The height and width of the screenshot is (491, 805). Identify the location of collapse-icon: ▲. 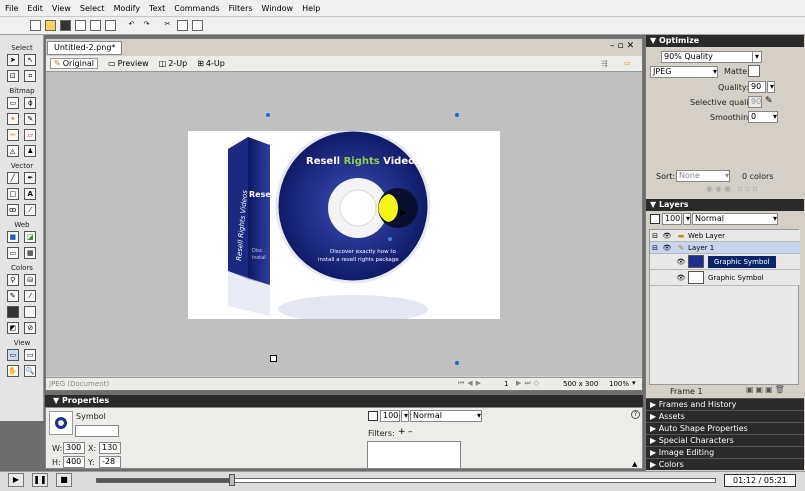
(634, 464).